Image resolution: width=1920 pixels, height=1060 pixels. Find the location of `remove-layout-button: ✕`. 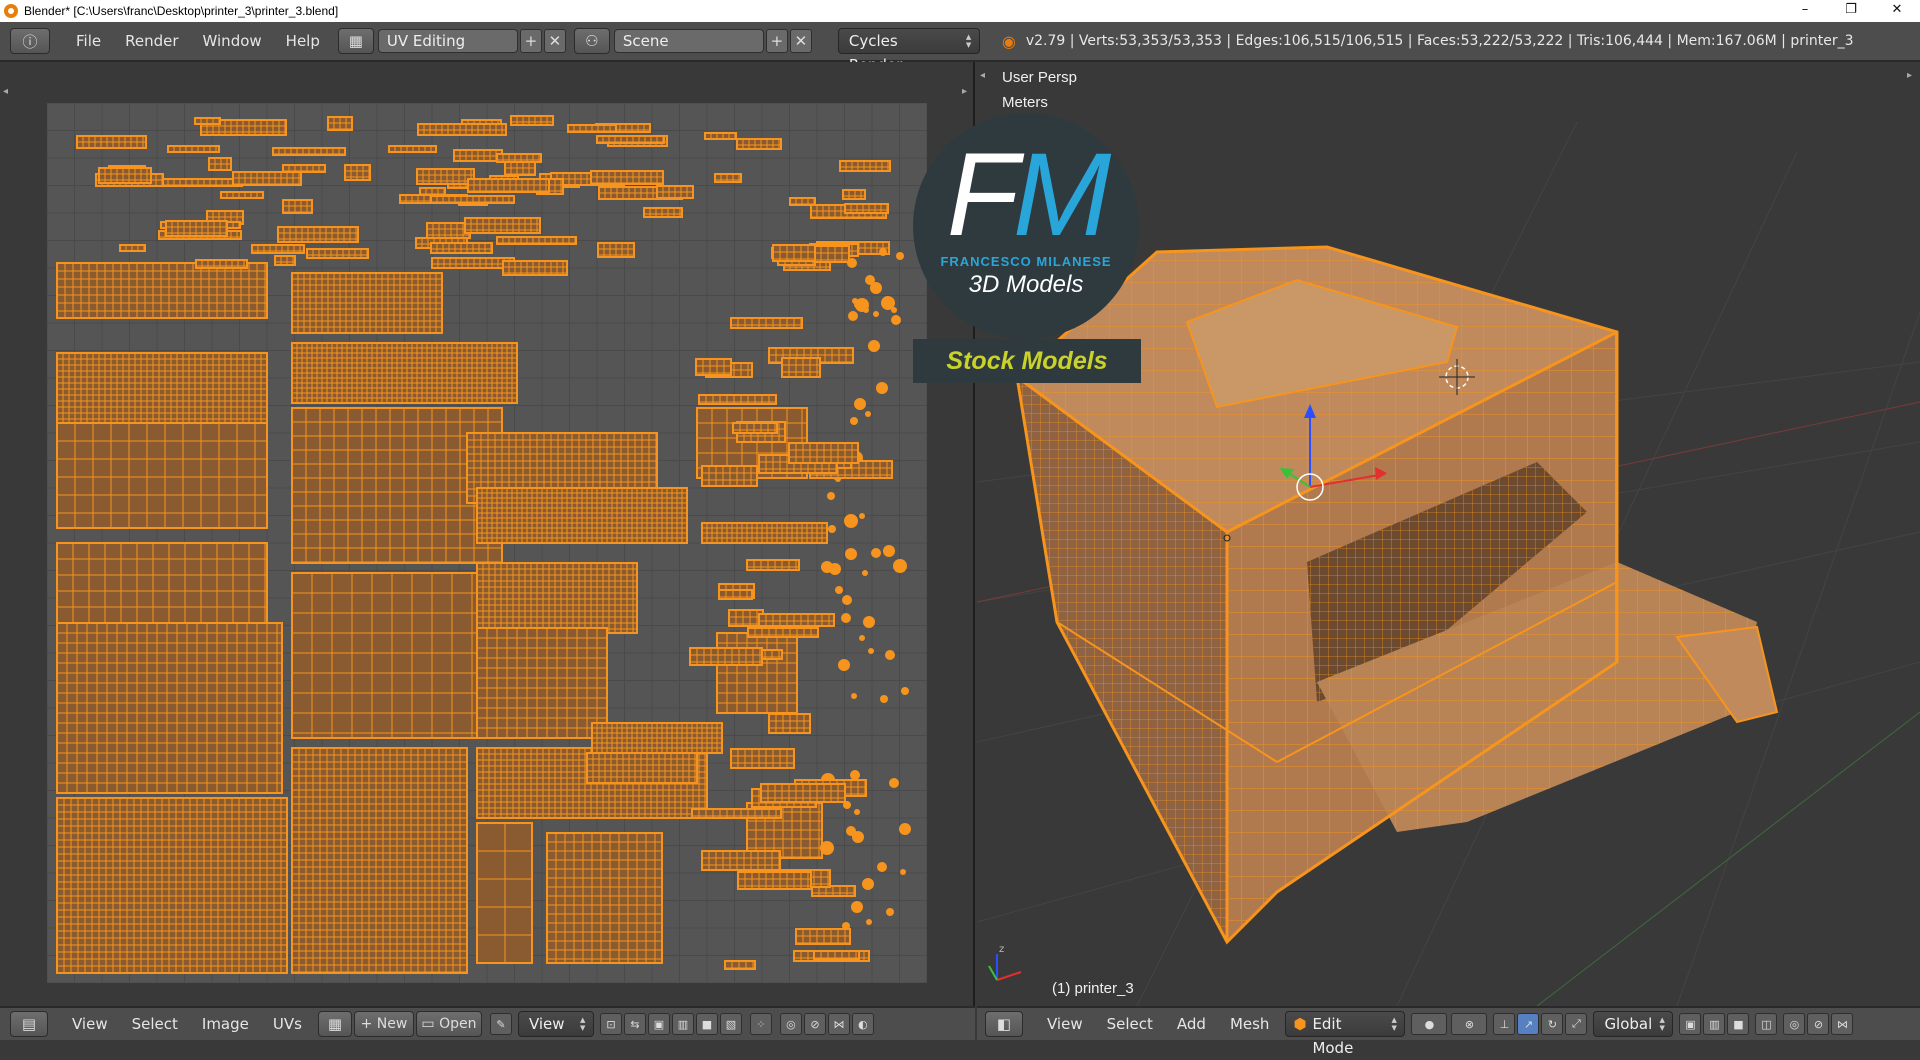

remove-layout-button: ✕ is located at coordinates (554, 41).